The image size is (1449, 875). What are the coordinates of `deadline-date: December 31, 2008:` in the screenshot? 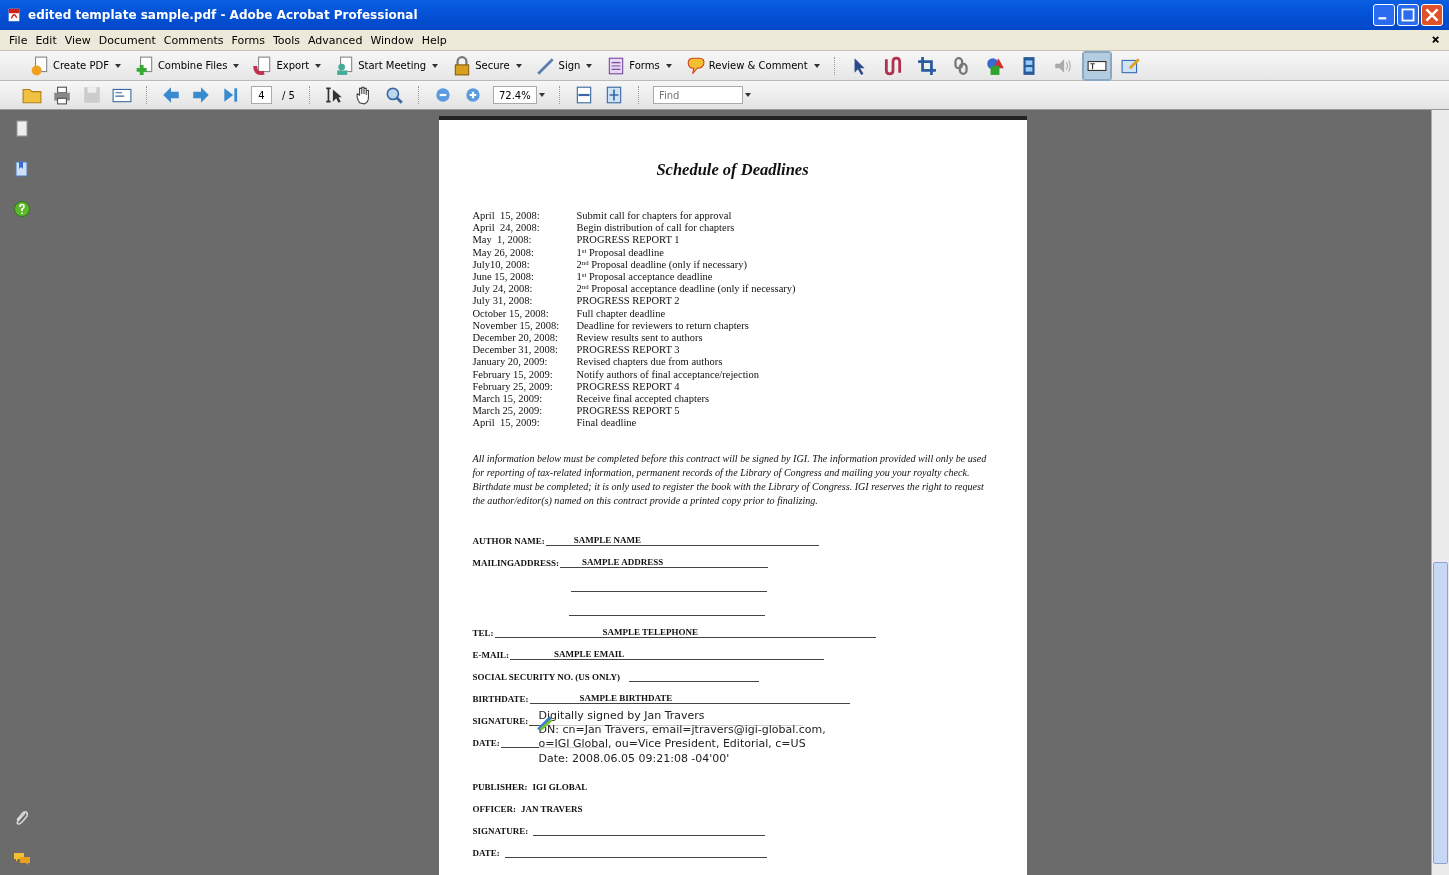 It's located at (515, 350).